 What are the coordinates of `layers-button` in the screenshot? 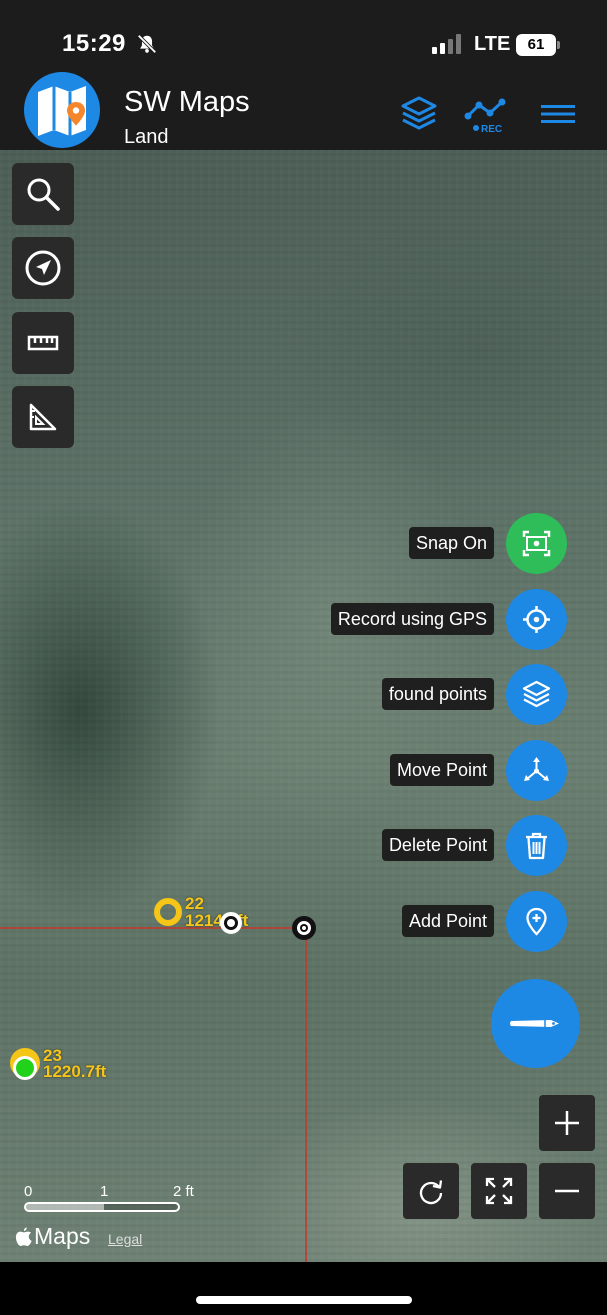 It's located at (419, 114).